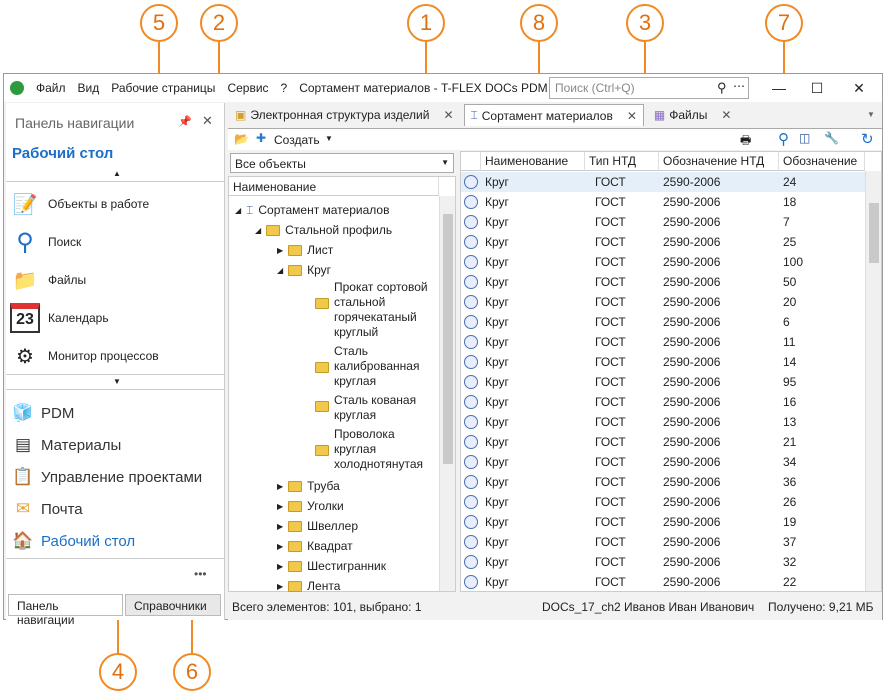  Describe the element at coordinates (106, 477) in the screenshot. I see `nav-projects: 📋 Управление проектами` at that location.